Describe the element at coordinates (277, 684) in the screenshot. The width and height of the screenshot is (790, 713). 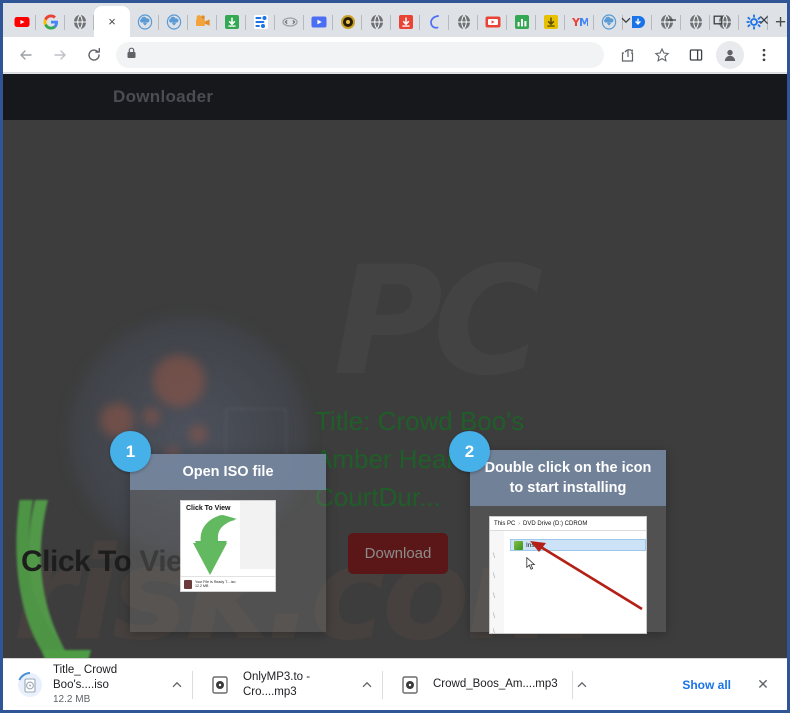
I see `download-file-name: OnlyMP3.to - Cro....mp3` at that location.